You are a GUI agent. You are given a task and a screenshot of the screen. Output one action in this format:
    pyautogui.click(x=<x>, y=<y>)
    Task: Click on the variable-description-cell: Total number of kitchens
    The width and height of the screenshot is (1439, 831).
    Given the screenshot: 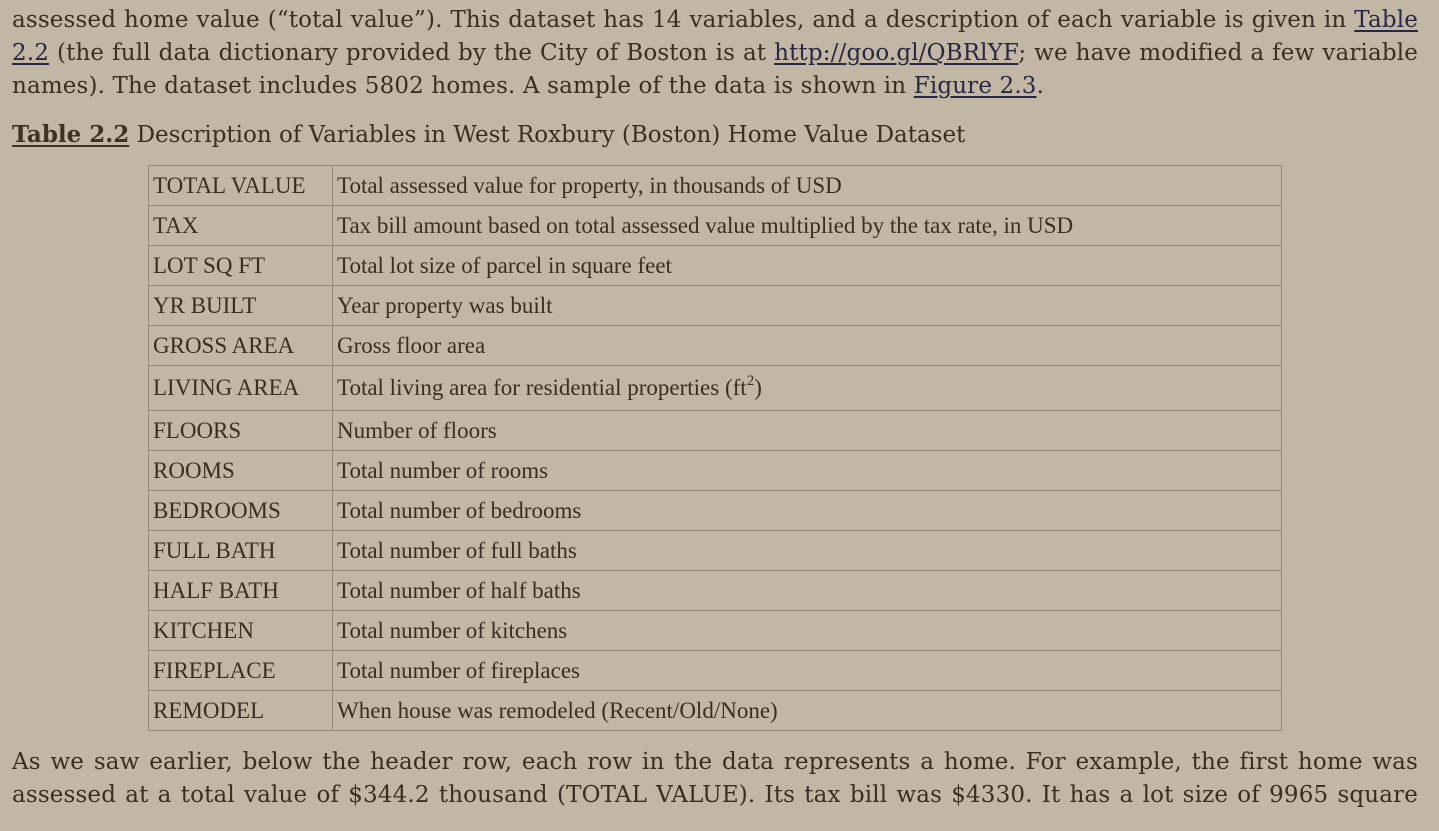 What is the action you would take?
    pyautogui.click(x=807, y=630)
    